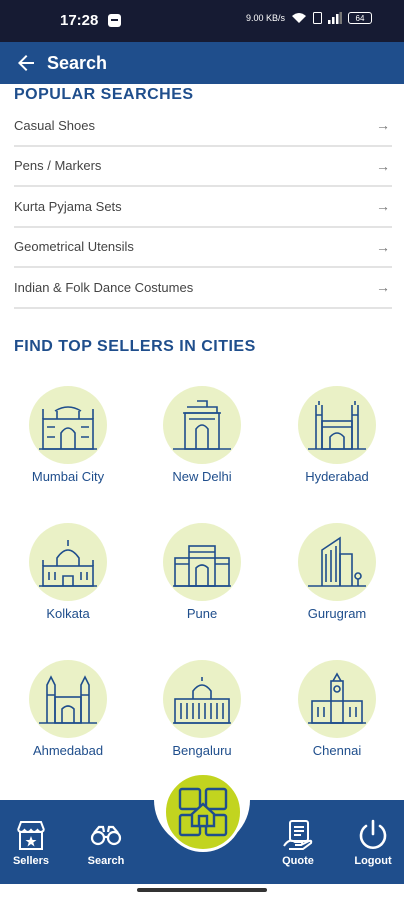  Describe the element at coordinates (203, 248) in the screenshot. I see `popular-search-item: Geometrical Utensils →` at that location.